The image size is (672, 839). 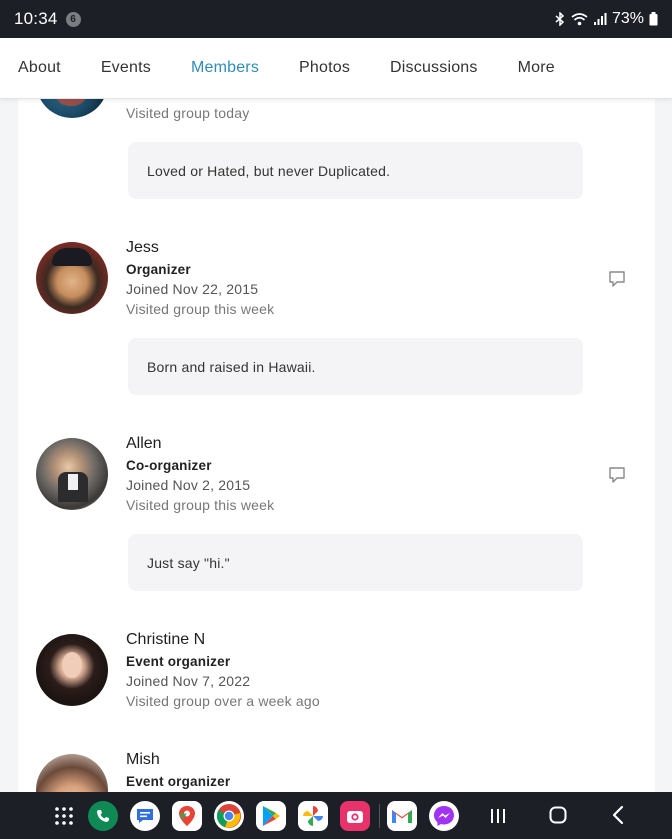 I want to click on dock-divider, so click(x=379, y=816).